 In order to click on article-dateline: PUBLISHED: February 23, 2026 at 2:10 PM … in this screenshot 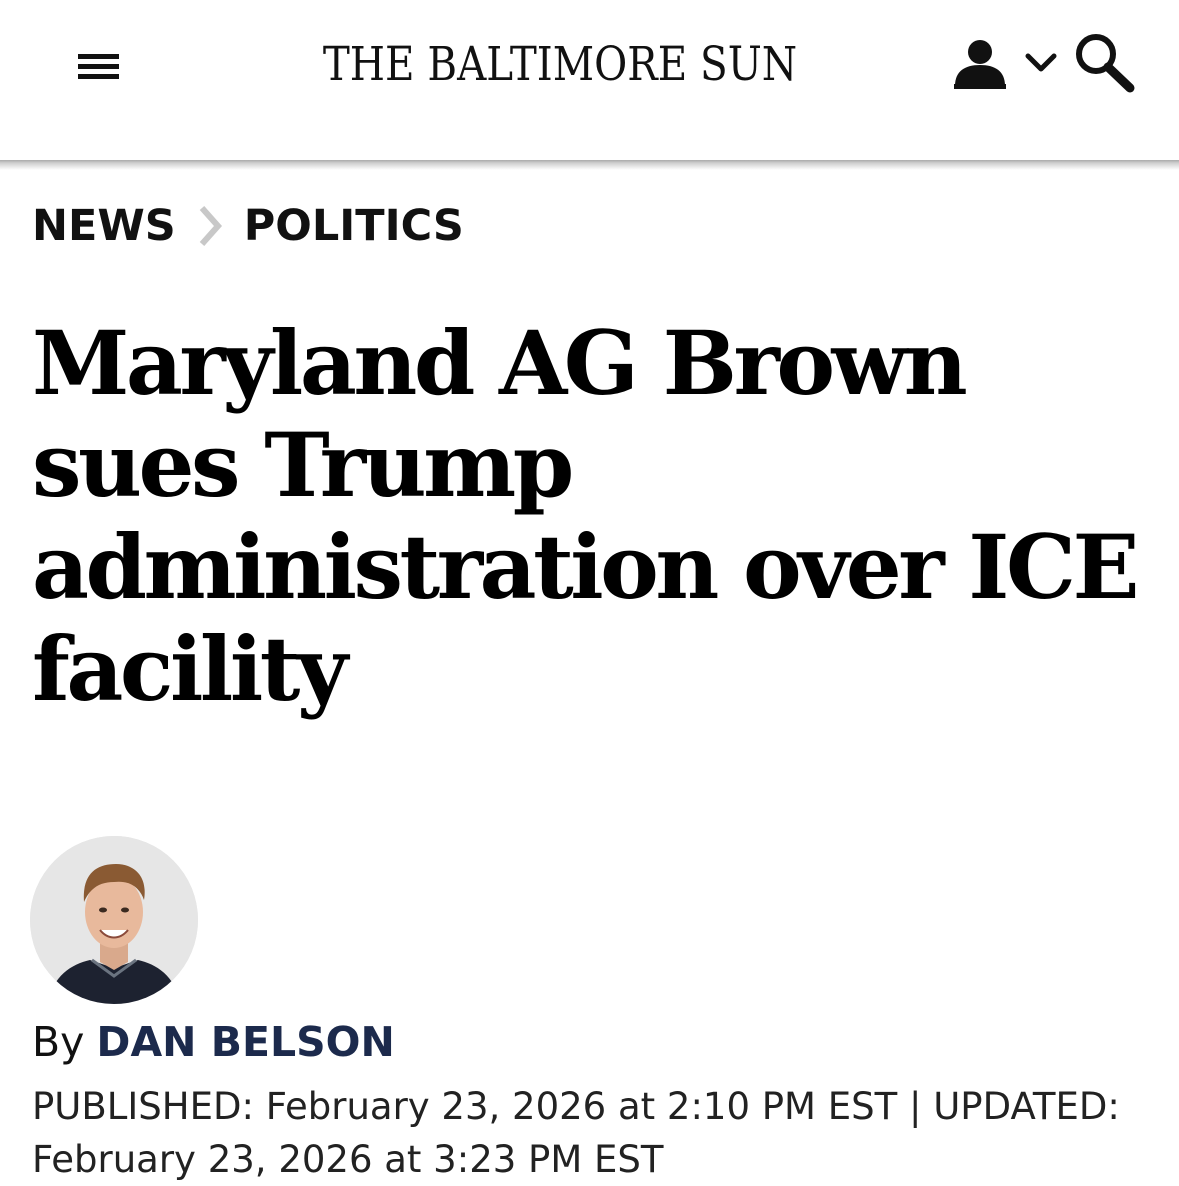, I will do `click(587, 1133)`.